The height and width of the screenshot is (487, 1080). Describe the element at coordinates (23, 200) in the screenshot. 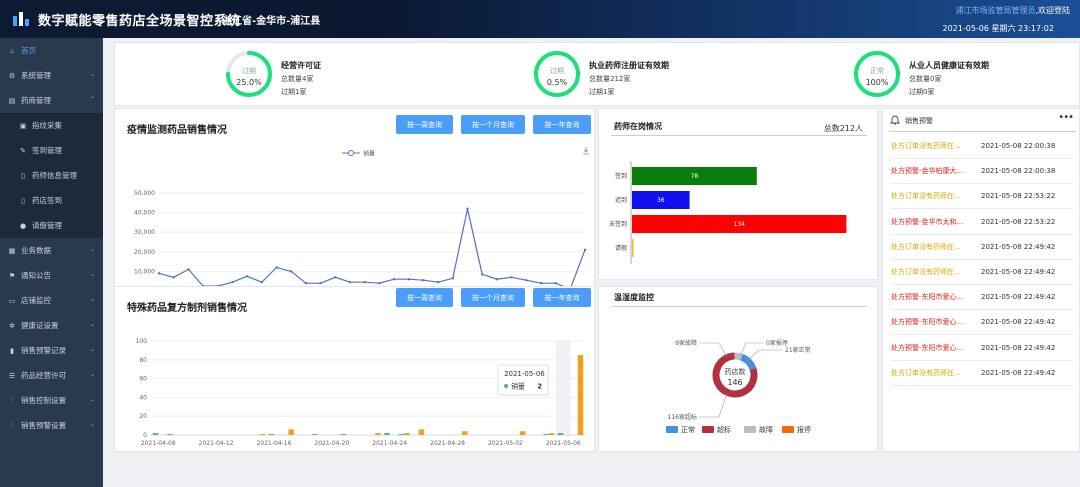

I see `book-icon: ▯` at that location.